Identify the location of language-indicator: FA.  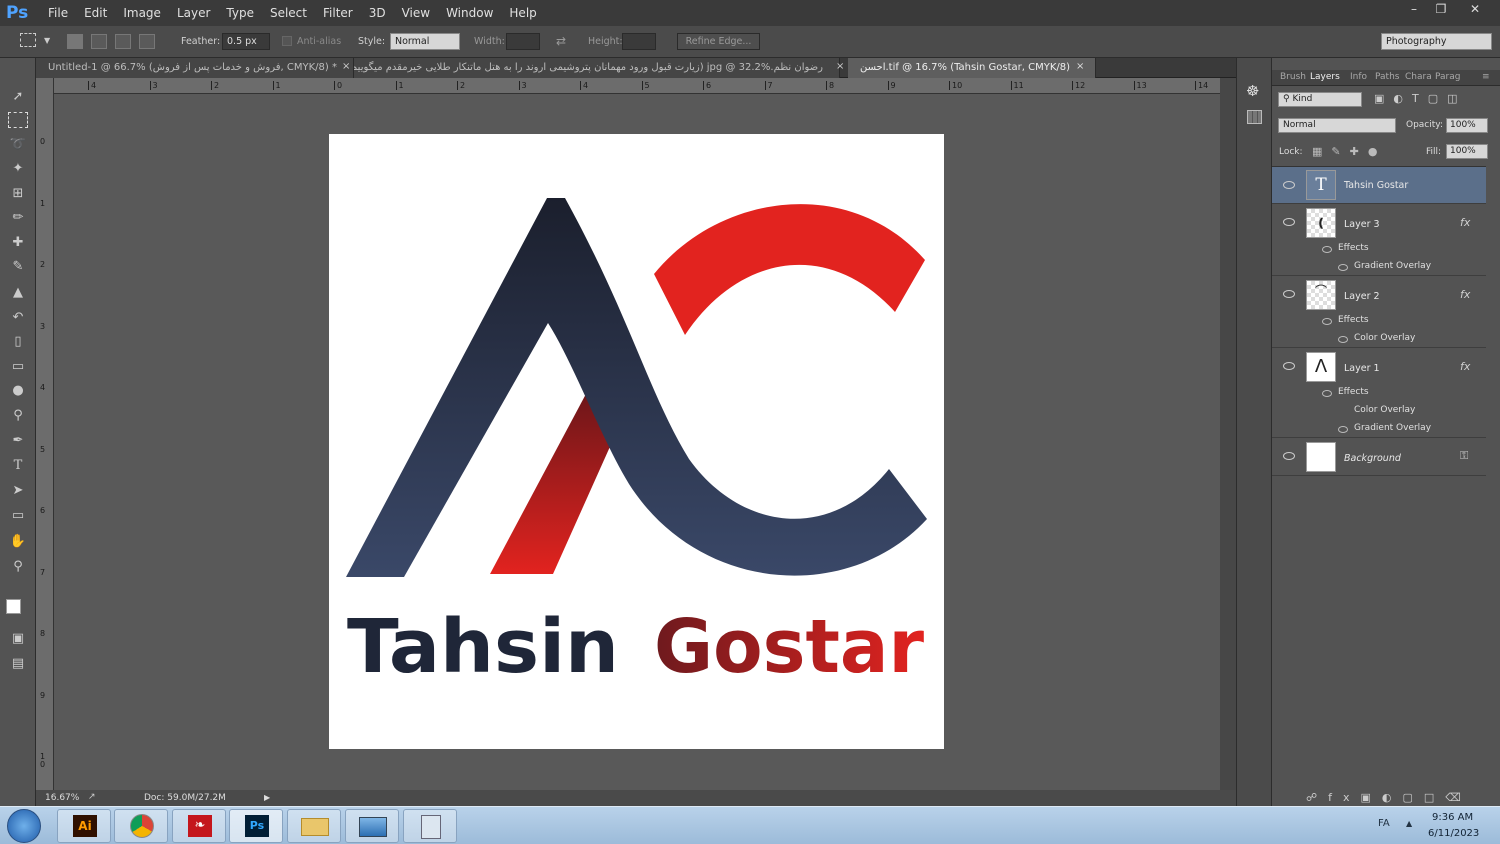
(1384, 823).